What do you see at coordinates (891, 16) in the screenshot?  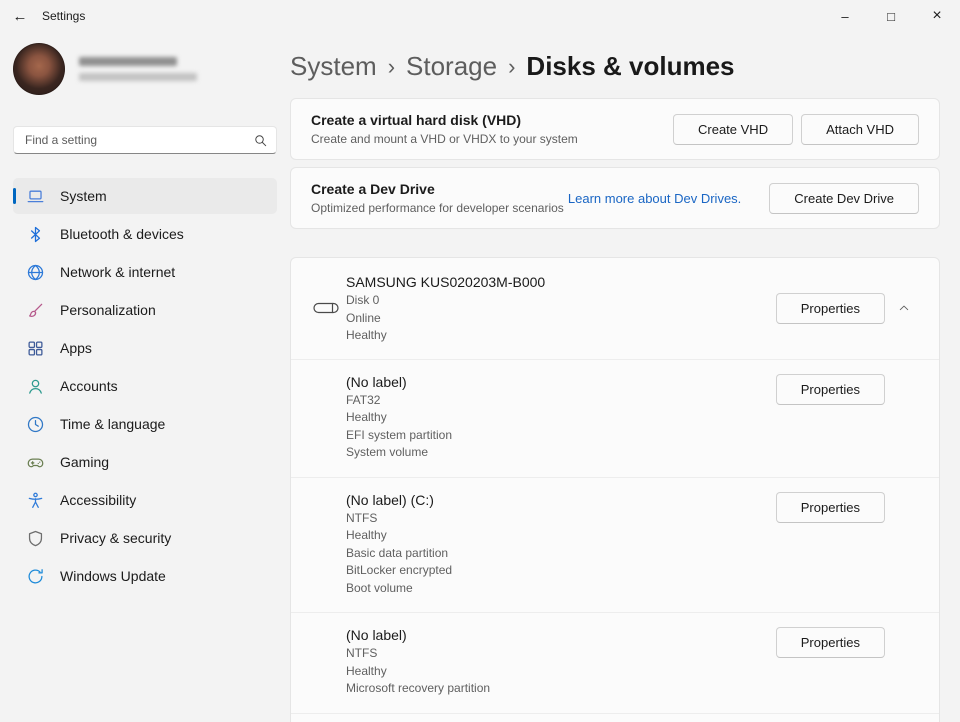 I see `maximize-button: □` at bounding box center [891, 16].